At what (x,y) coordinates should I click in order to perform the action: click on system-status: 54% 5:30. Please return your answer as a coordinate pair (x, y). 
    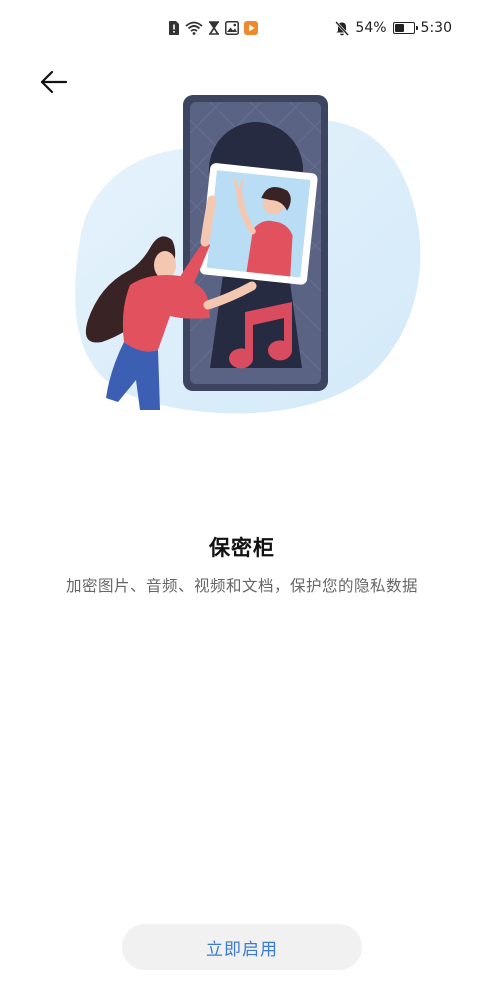
    Looking at the image, I should click on (393, 28).